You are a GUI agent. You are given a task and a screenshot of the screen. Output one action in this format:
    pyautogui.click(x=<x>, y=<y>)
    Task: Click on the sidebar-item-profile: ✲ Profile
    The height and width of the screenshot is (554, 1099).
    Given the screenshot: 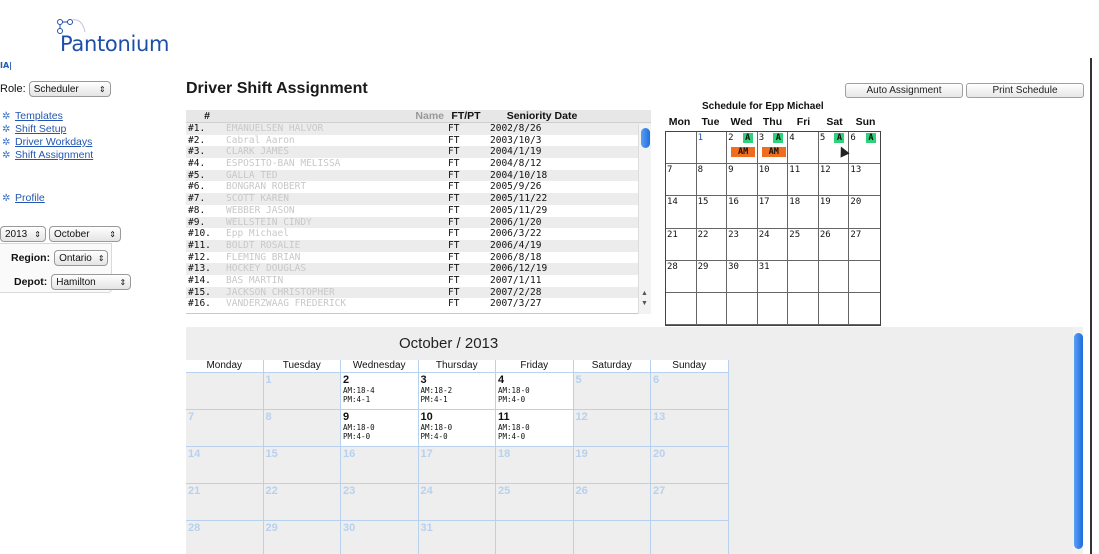 What is the action you would take?
    pyautogui.click(x=23, y=198)
    